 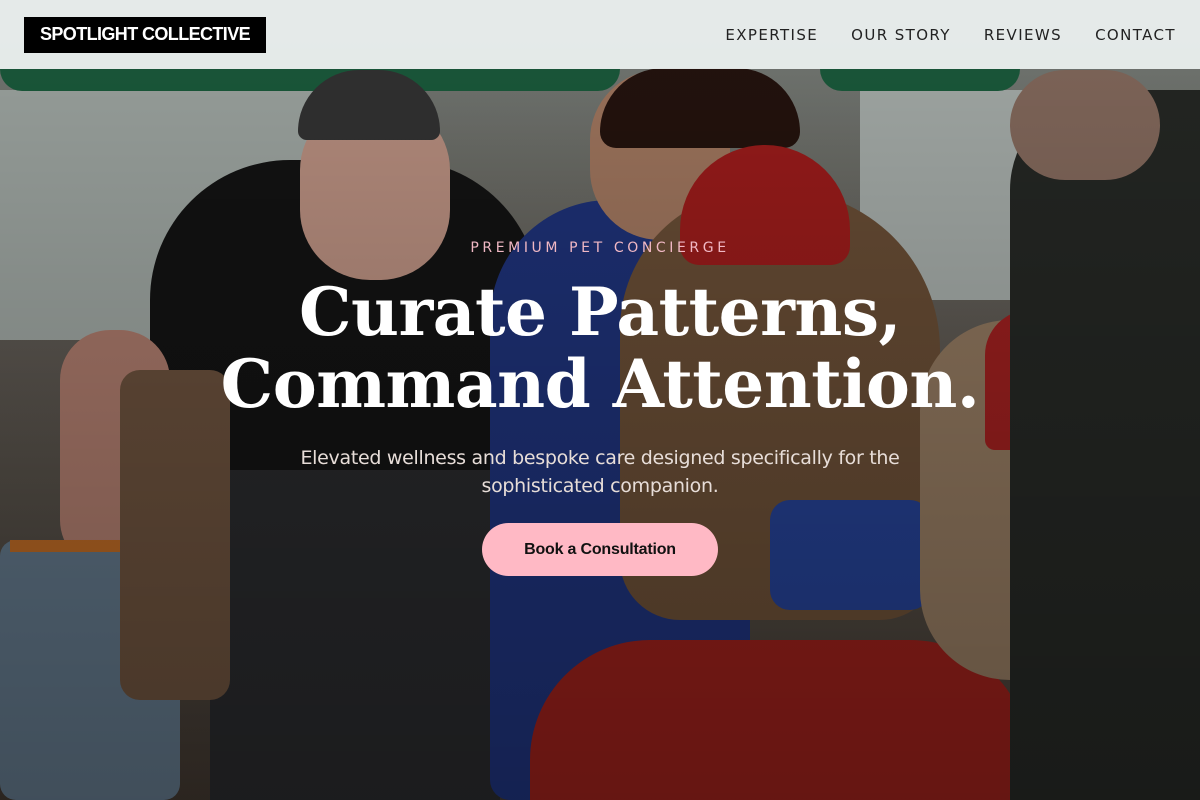 I want to click on hero-eyebrow: PREMIUM PET CONCIERGE, so click(x=600, y=248).